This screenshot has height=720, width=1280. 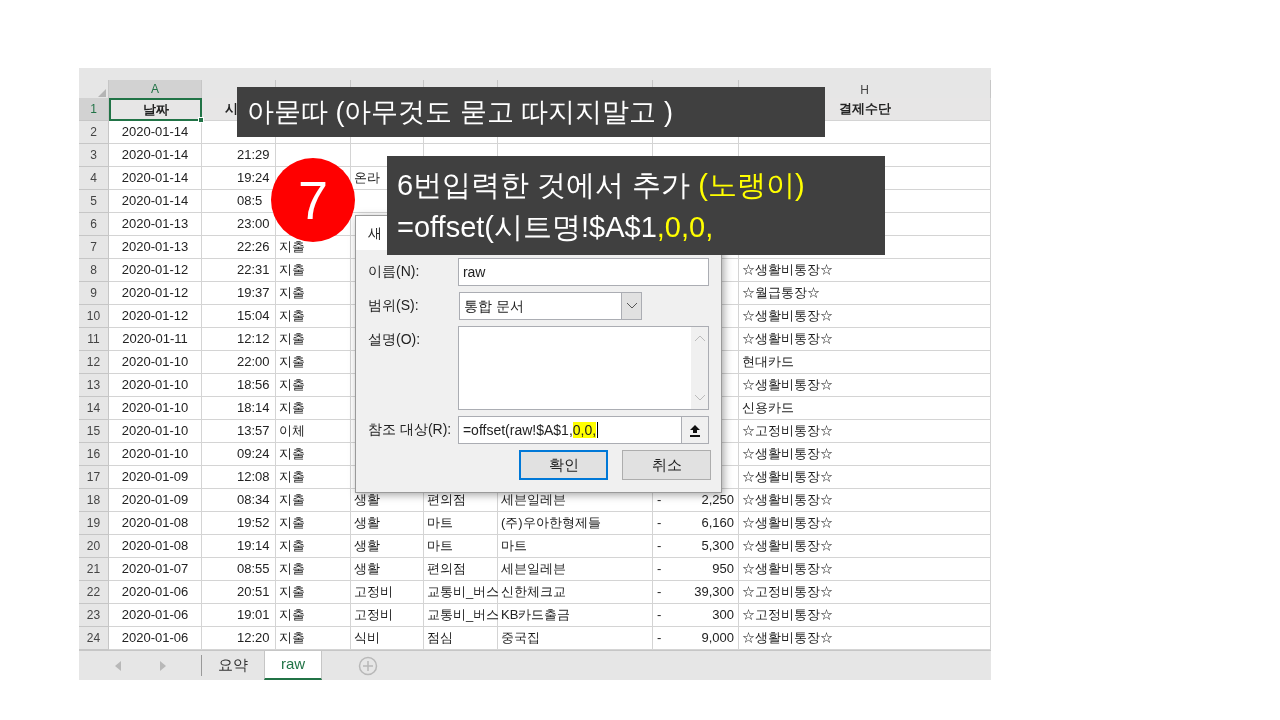 I want to click on table-cell-text: 2020-01-07, so click(x=155, y=569).